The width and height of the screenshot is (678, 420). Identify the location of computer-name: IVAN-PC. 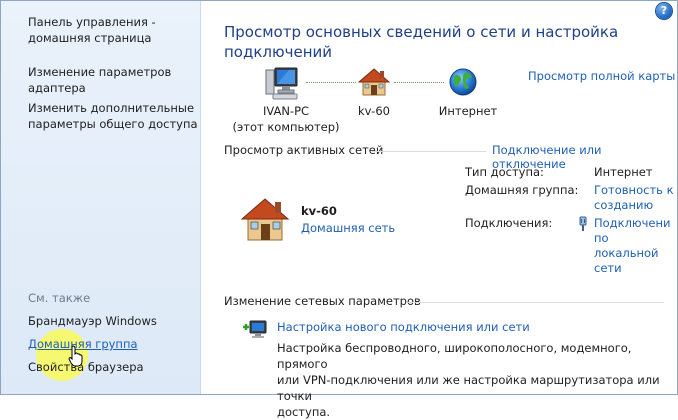
(286, 111).